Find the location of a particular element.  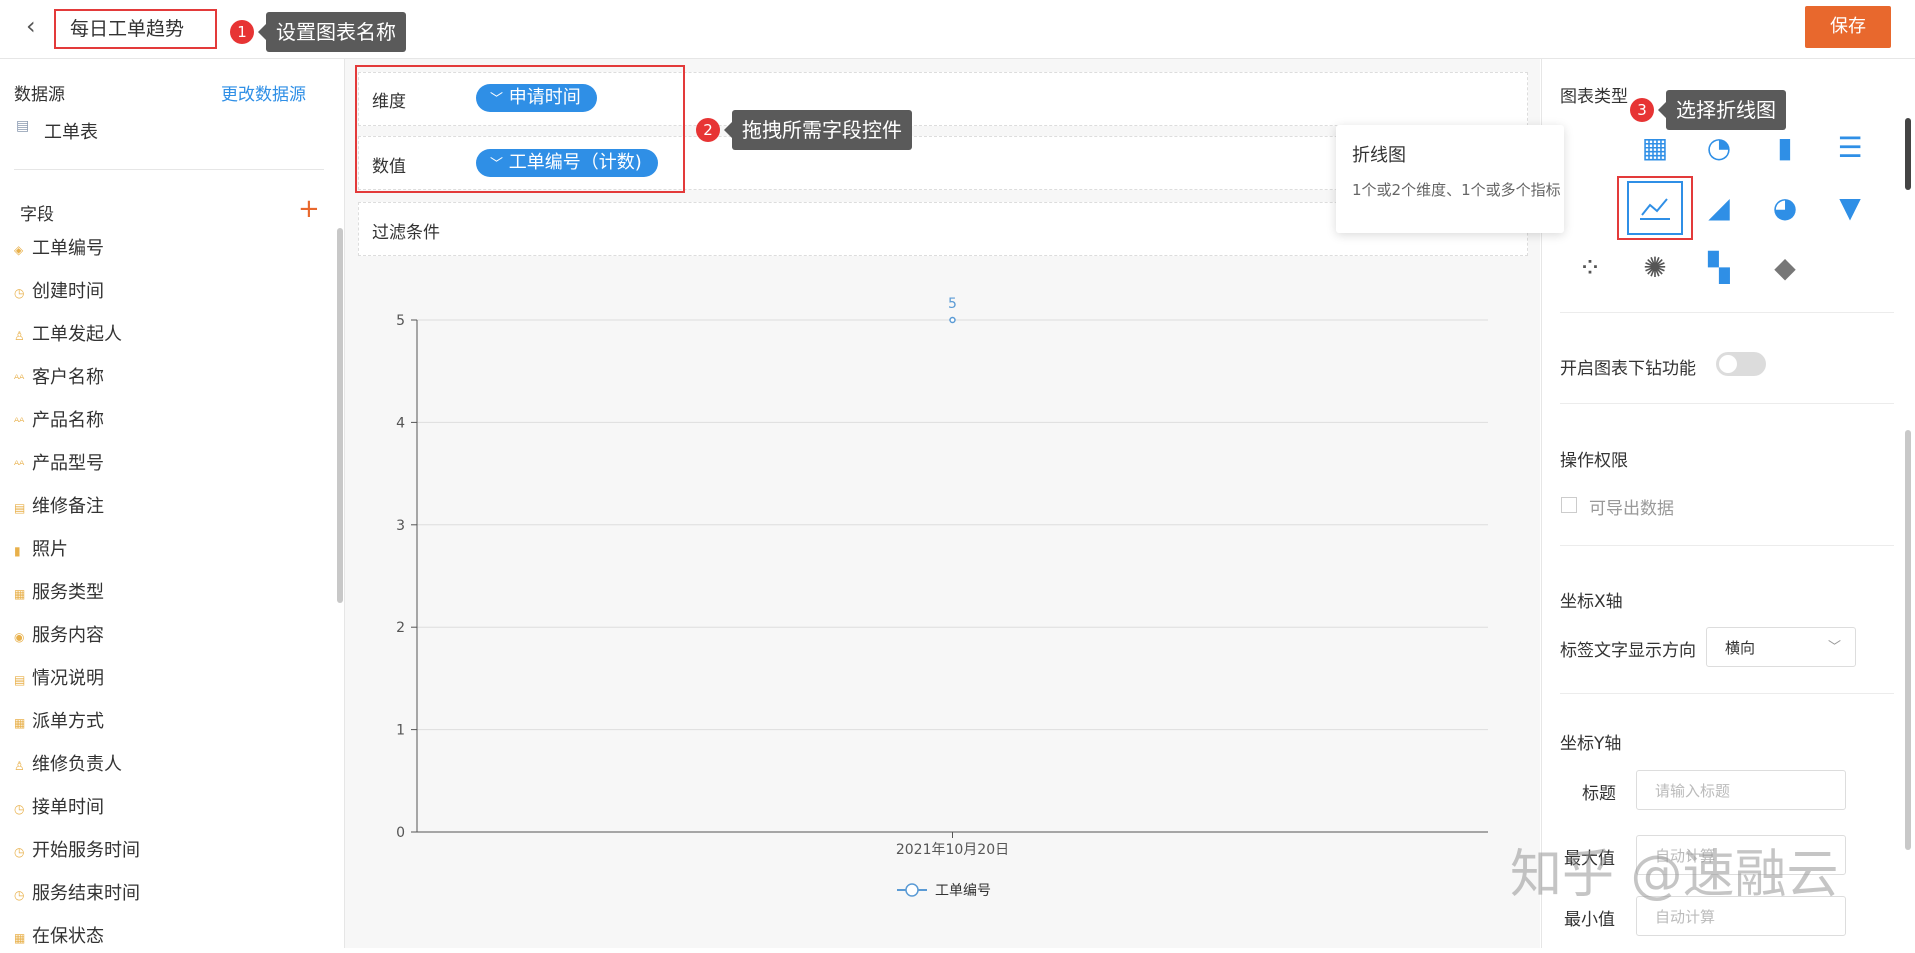

field-item: ◷ 服务结束时间 is located at coordinates (77, 894).